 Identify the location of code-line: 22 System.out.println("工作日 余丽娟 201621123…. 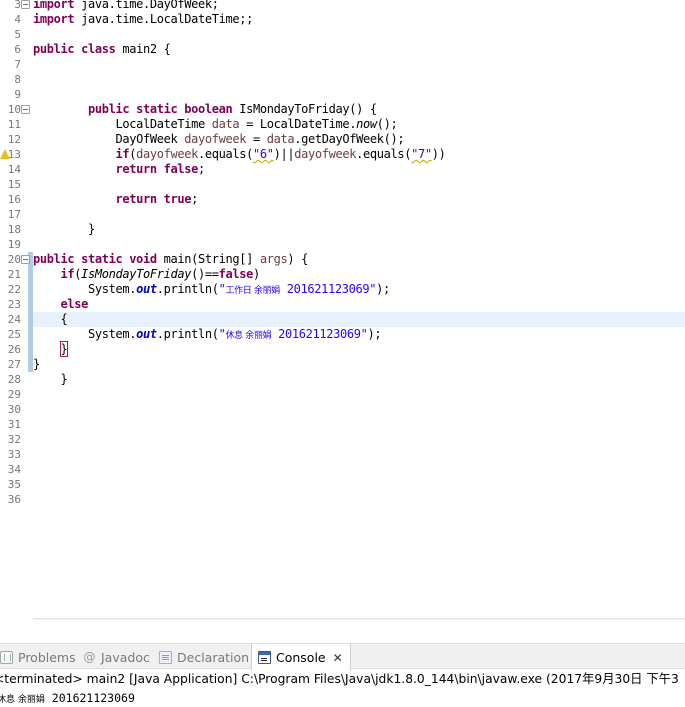
(342, 289).